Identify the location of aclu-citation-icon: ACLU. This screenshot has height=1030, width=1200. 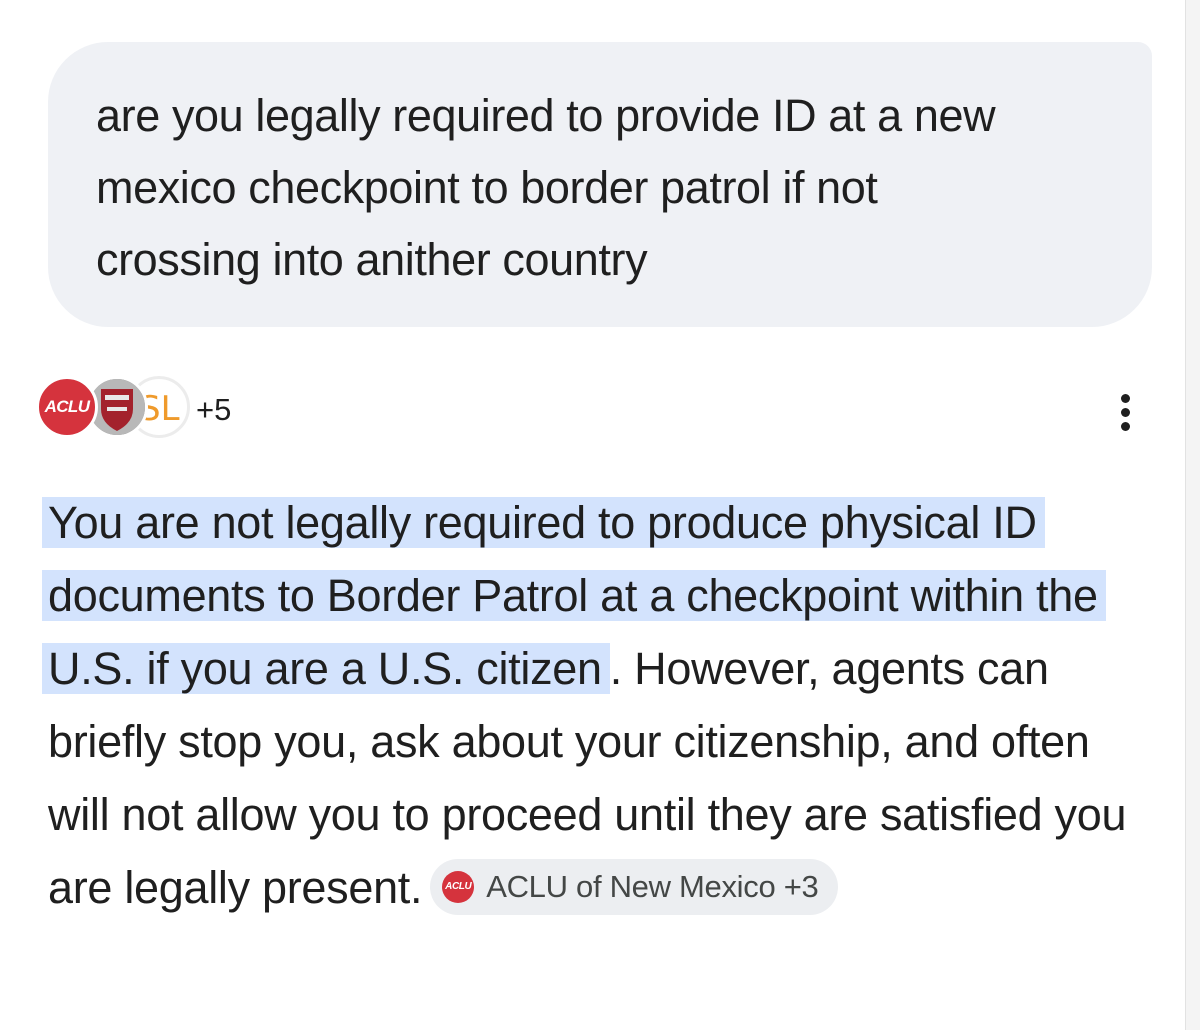
(458, 887).